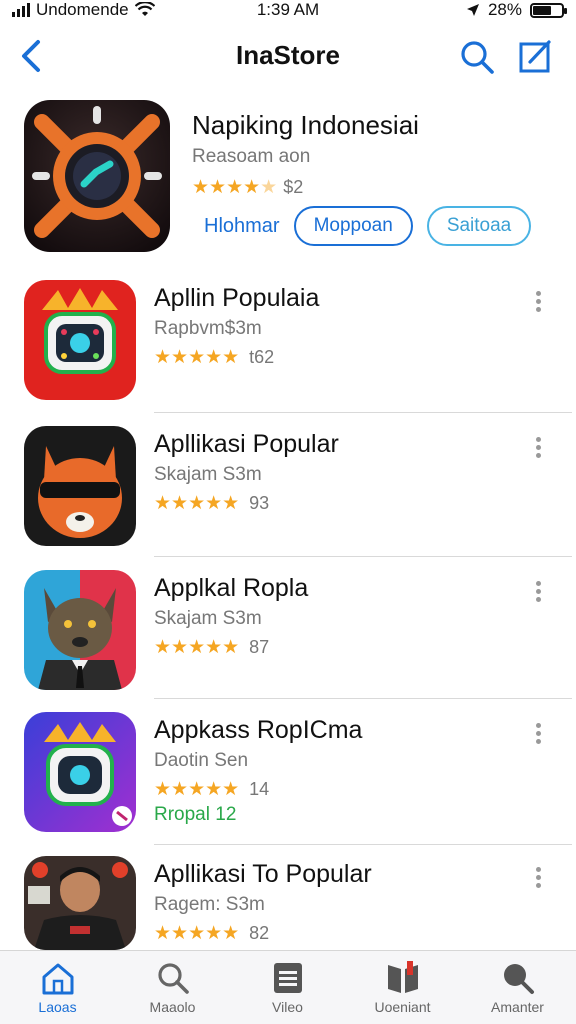 This screenshot has width=576, height=1024. I want to click on rating-value: 82, so click(259, 933).